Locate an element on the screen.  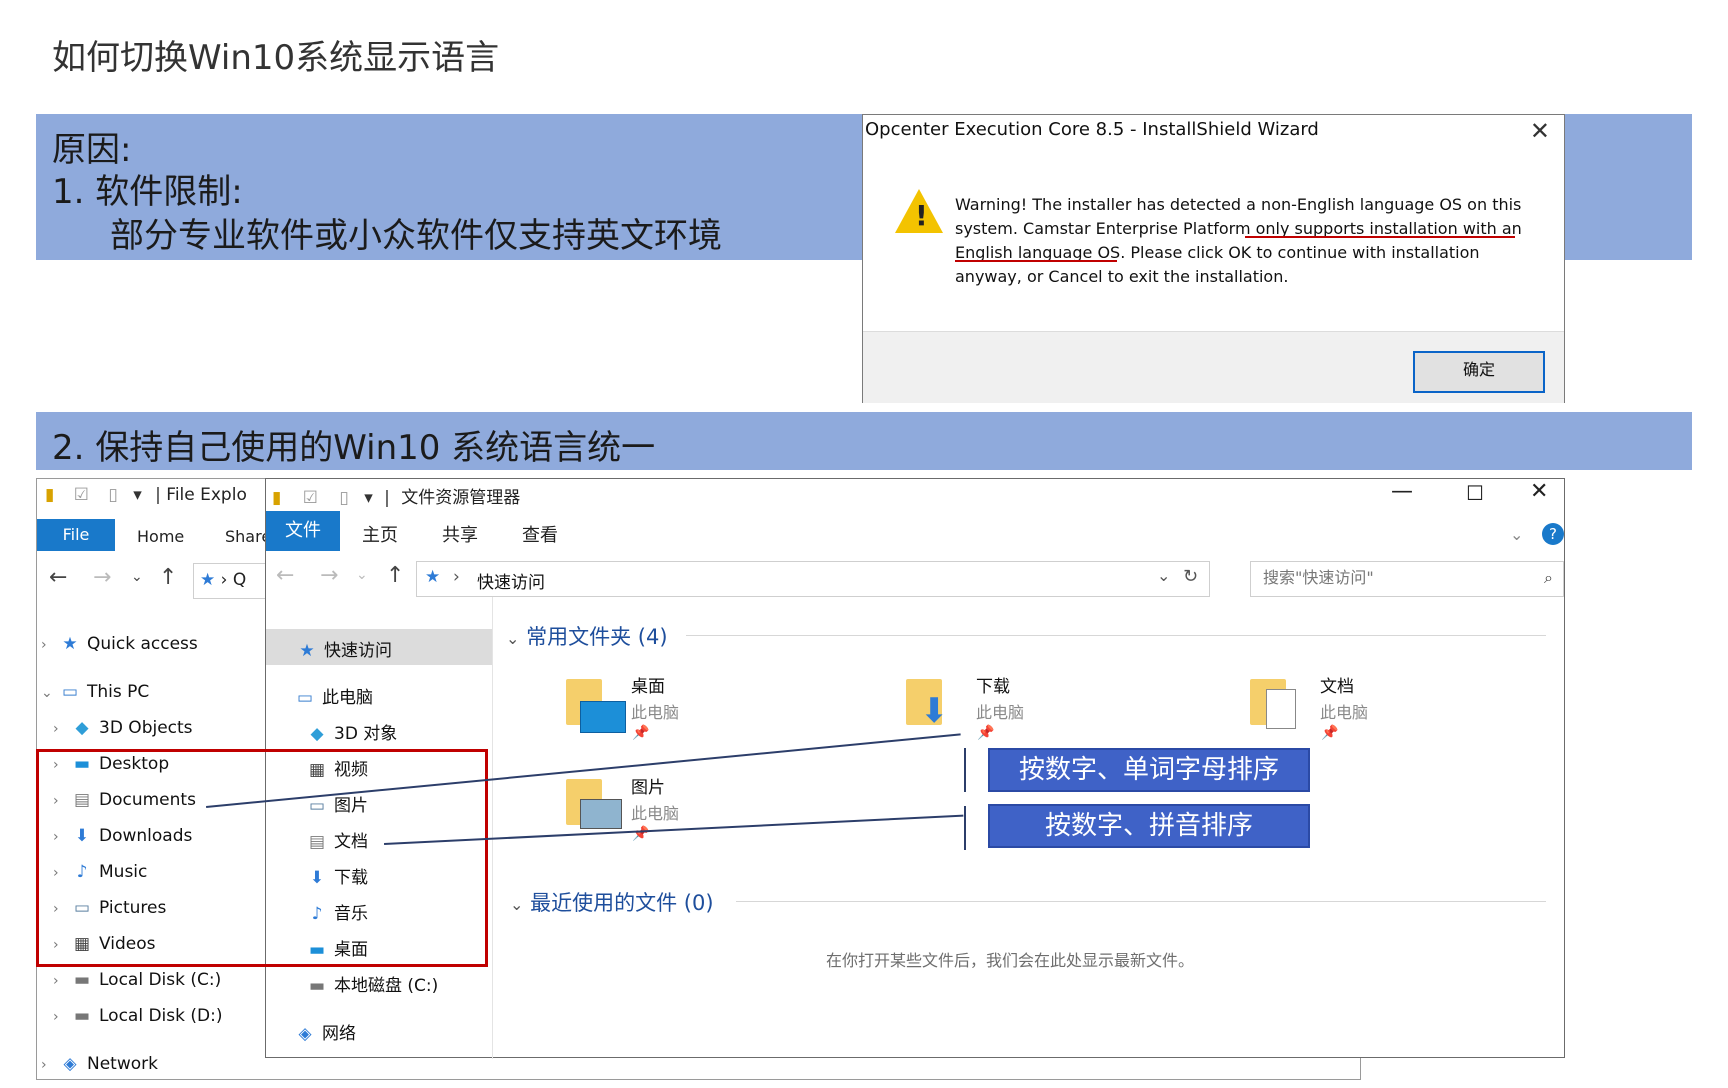
group-title: 最近使用的文件 (0) is located at coordinates (622, 903).